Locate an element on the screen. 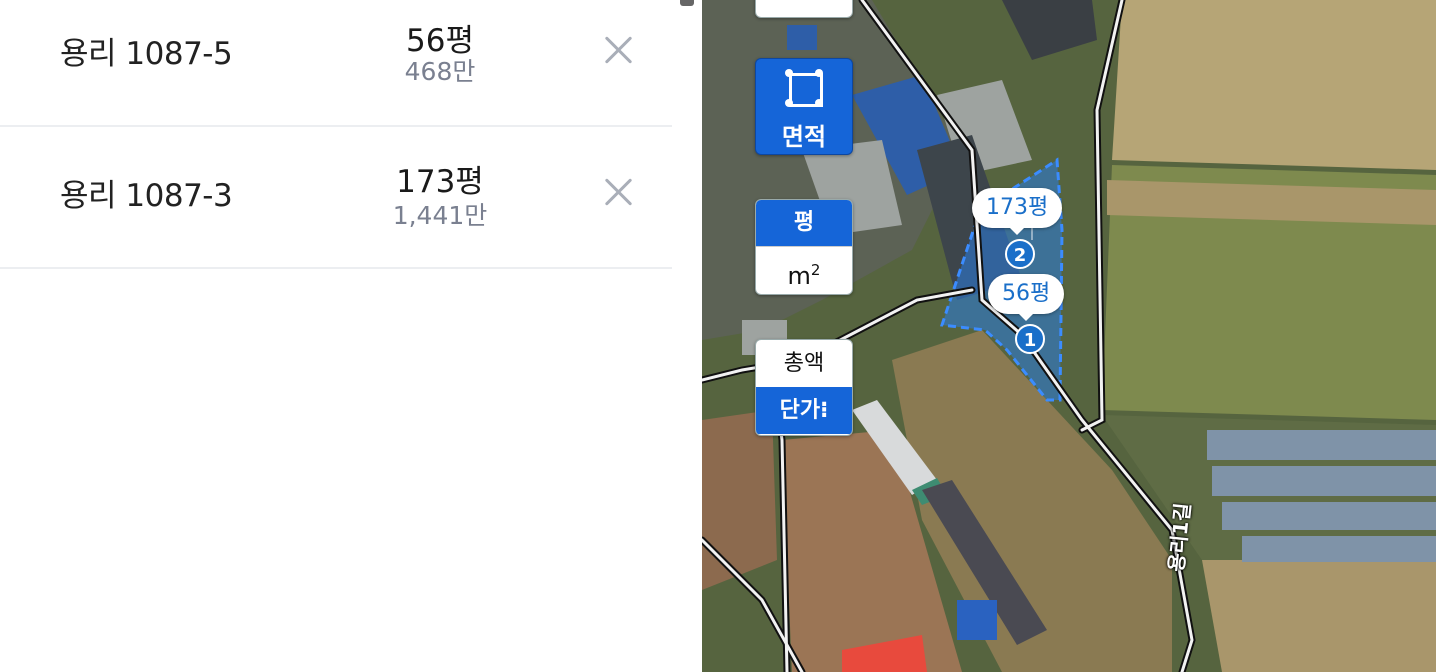 This screenshot has width=1436, height=672. parcel-area: 173평 is located at coordinates (440, 182).